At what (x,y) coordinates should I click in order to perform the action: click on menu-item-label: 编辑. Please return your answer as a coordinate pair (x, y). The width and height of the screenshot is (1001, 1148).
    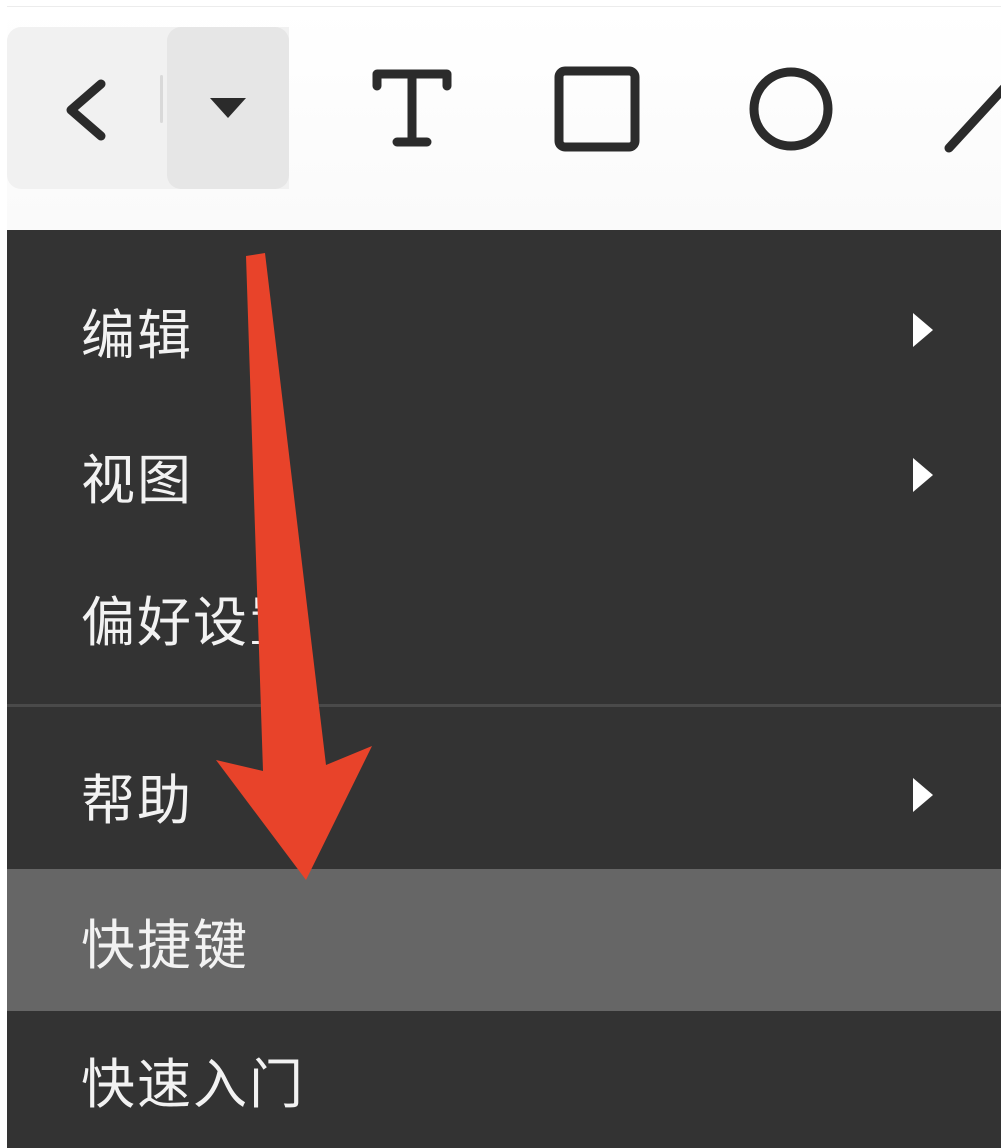
    Looking at the image, I should click on (137, 335).